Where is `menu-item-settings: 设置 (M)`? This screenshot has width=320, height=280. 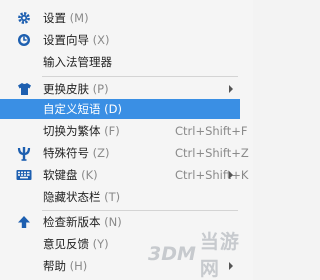 menu-item-settings: 设置 (M) is located at coordinates (120, 18).